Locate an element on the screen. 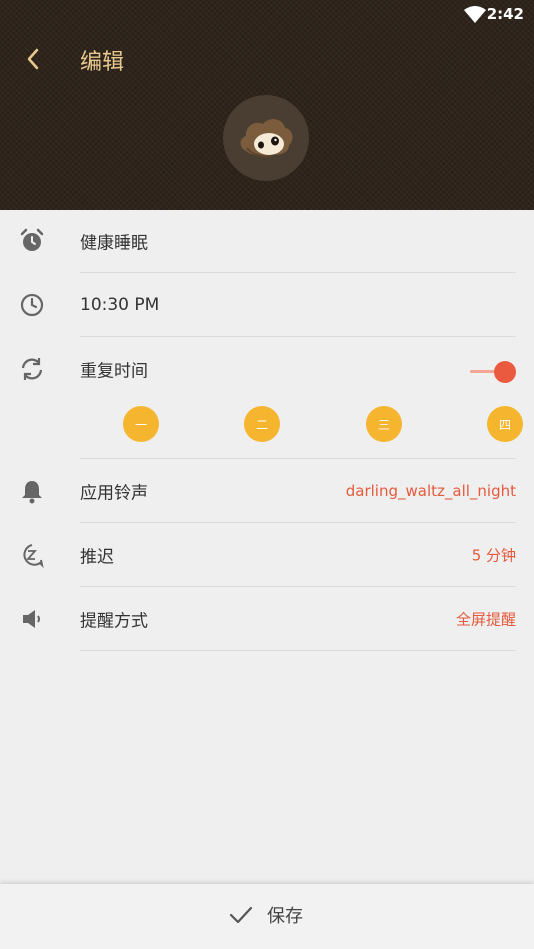 The width and height of the screenshot is (534, 949). day-chip-wed: 三 is located at coordinates (384, 424).